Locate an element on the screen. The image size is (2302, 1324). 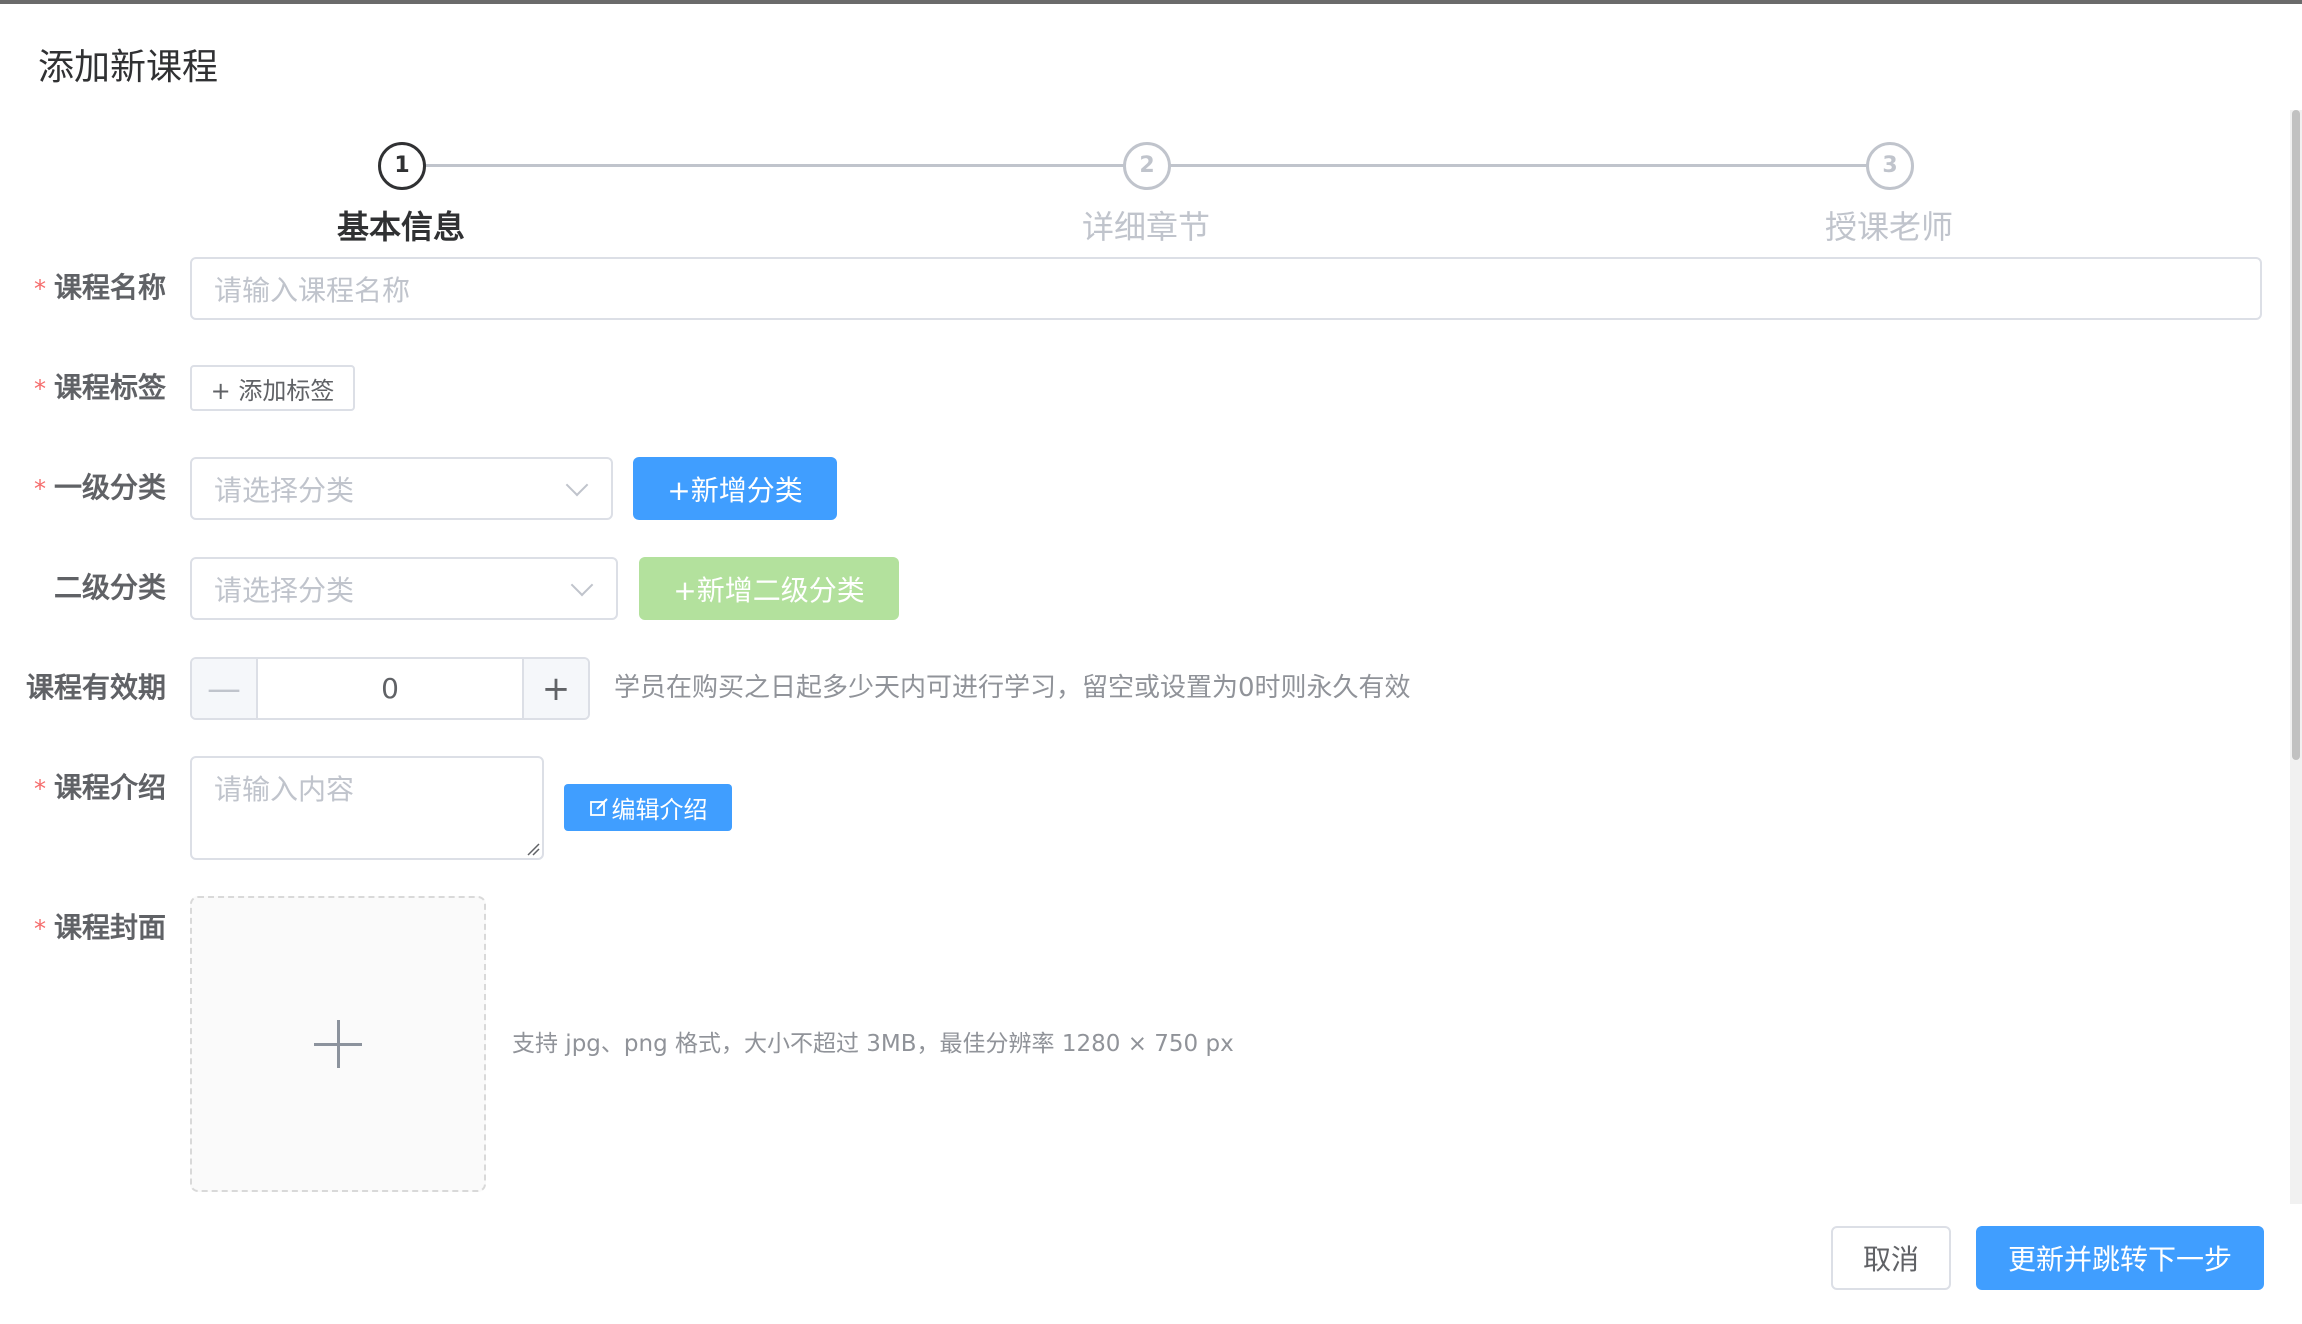
add-secondary-category-button: +新增二级分类 is located at coordinates (769, 588).